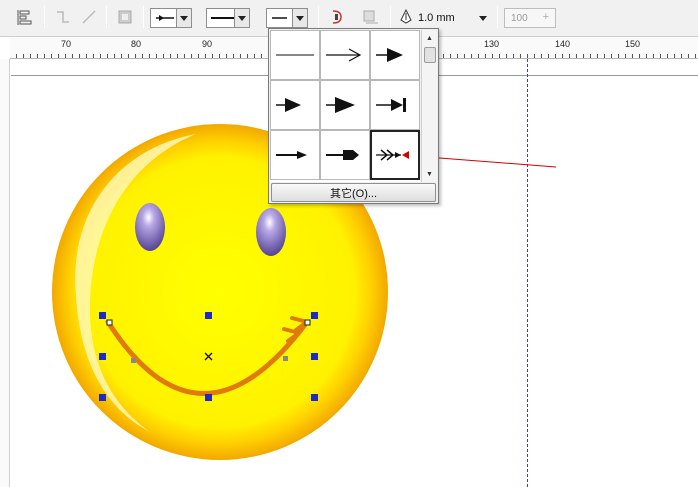  I want to click on arrowhead-scrollbar: ▲ ▼, so click(429, 106).